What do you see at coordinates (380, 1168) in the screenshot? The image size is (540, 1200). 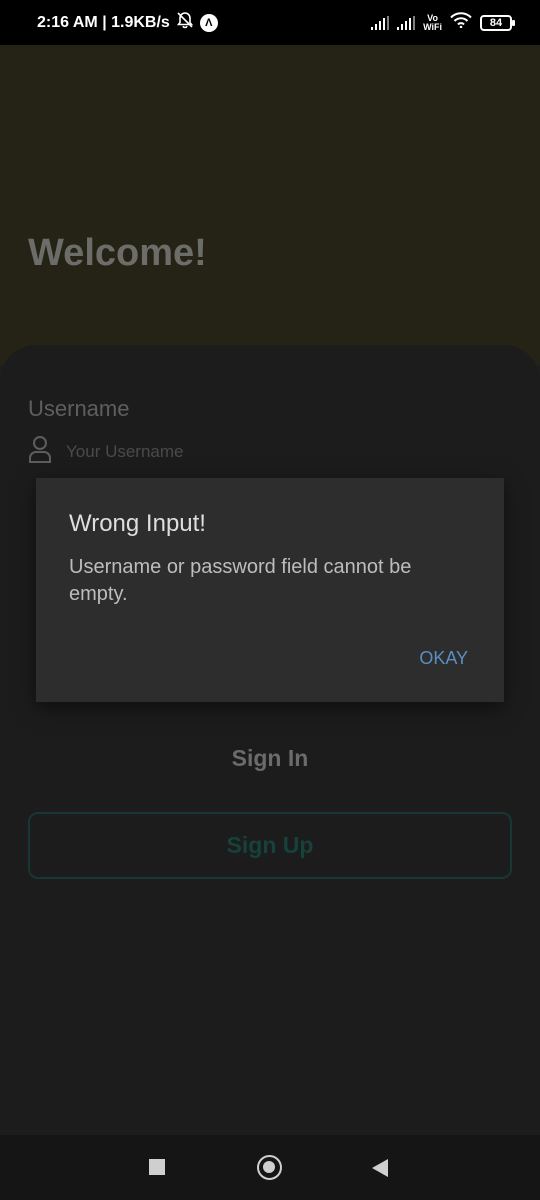 I see `back-icon` at bounding box center [380, 1168].